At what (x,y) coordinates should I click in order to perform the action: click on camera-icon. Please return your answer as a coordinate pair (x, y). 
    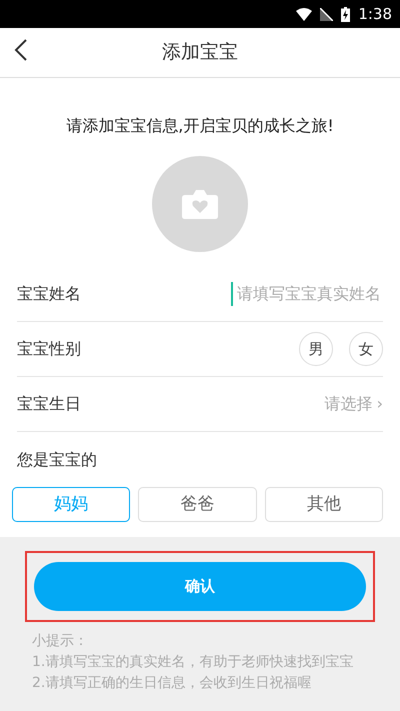
    Looking at the image, I should click on (200, 204).